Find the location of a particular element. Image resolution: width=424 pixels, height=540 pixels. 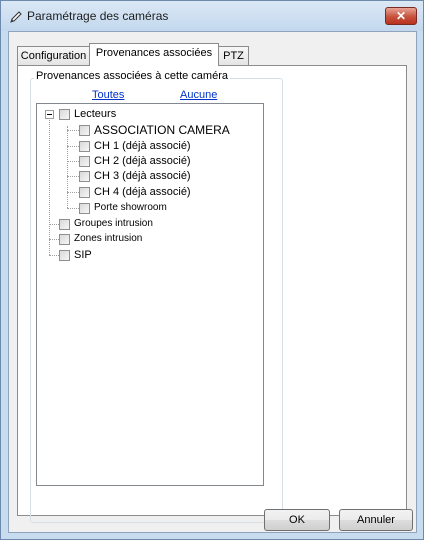

checkbox-zones-intrusion is located at coordinates (64, 239).